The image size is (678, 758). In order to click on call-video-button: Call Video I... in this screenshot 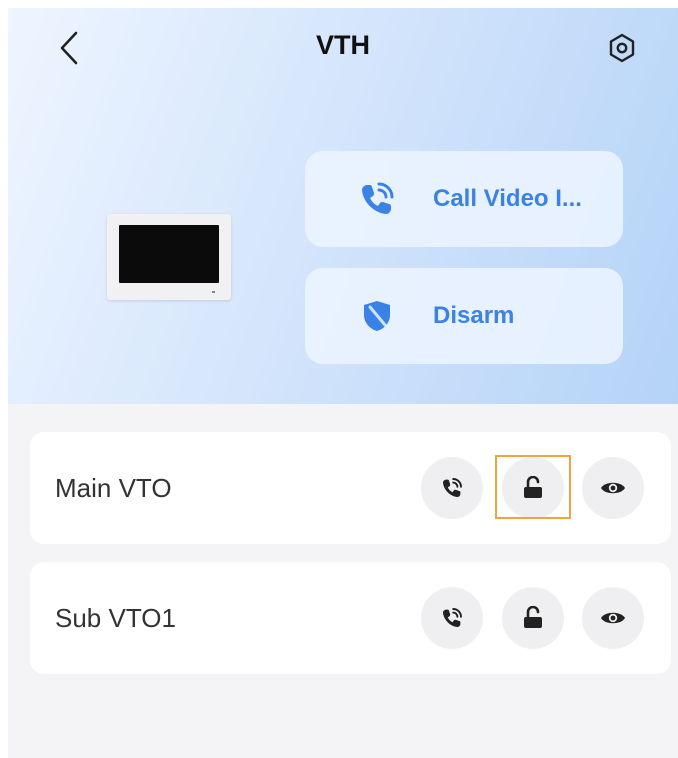, I will do `click(464, 199)`.